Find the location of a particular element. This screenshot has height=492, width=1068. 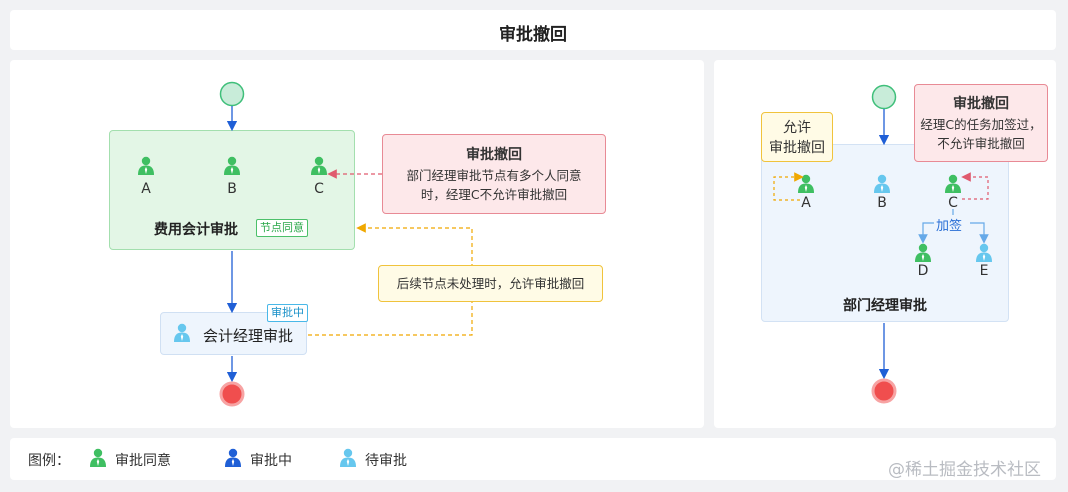

person-icon-d is located at coordinates (923, 252).